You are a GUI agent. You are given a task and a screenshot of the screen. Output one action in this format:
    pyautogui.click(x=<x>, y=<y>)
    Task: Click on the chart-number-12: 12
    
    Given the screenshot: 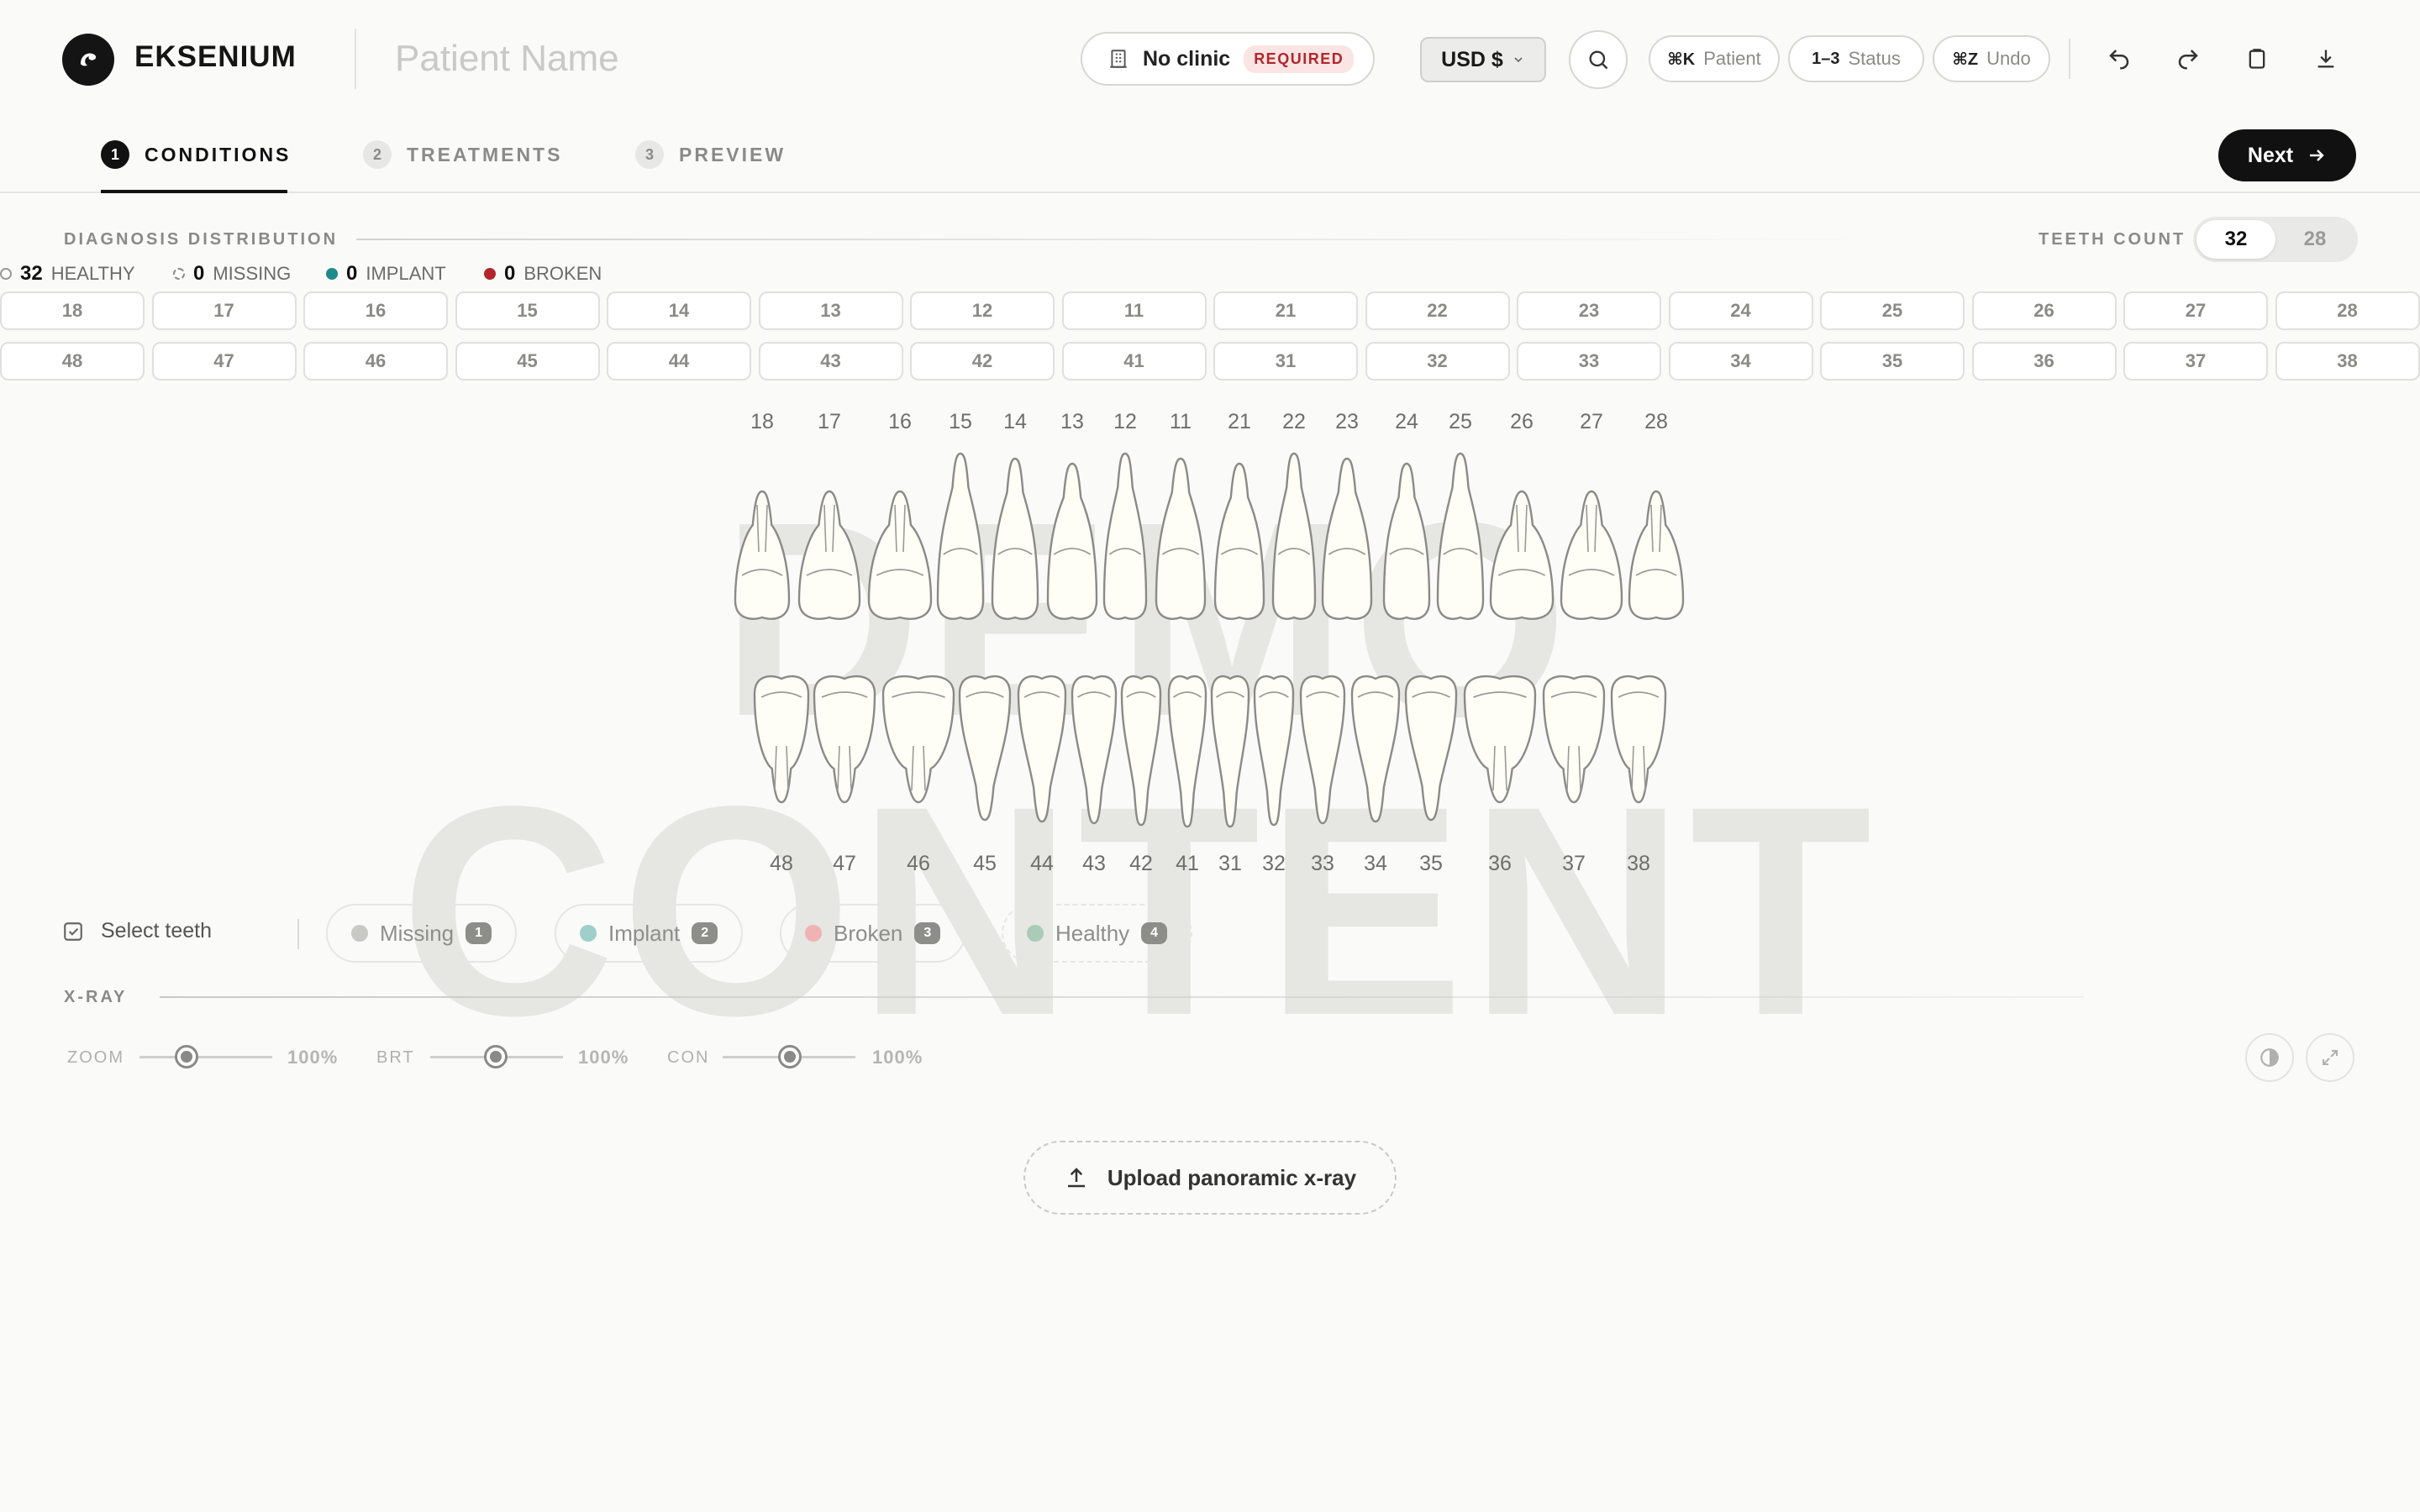 What is the action you would take?
    pyautogui.click(x=1125, y=421)
    